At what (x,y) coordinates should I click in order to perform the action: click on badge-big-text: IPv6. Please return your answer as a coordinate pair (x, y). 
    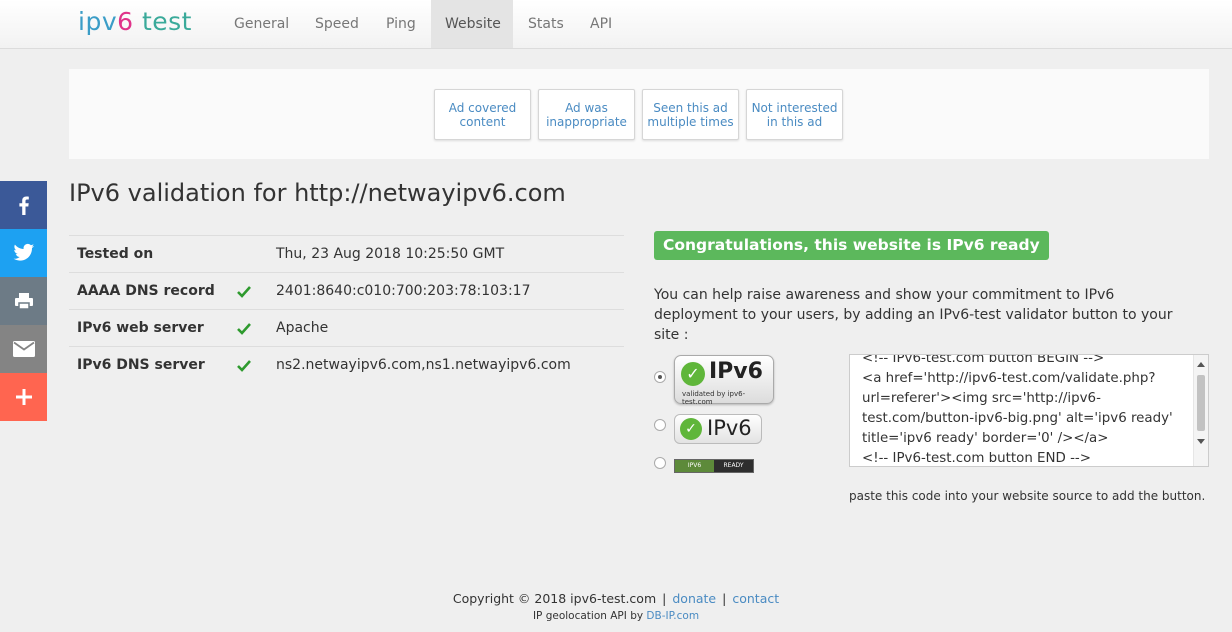
    Looking at the image, I should click on (736, 371).